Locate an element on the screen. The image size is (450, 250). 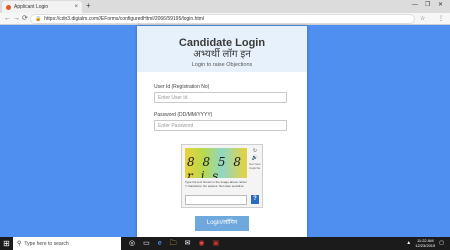
app-icon: ▣ is located at coordinates (216, 243).